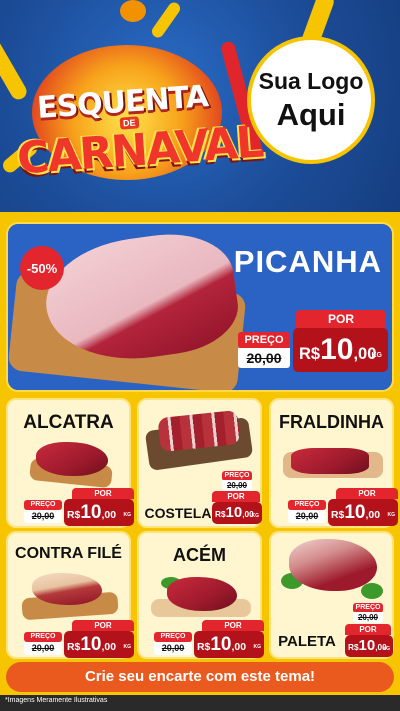  I want to click on product-name: FRALDINHA, so click(331, 422).